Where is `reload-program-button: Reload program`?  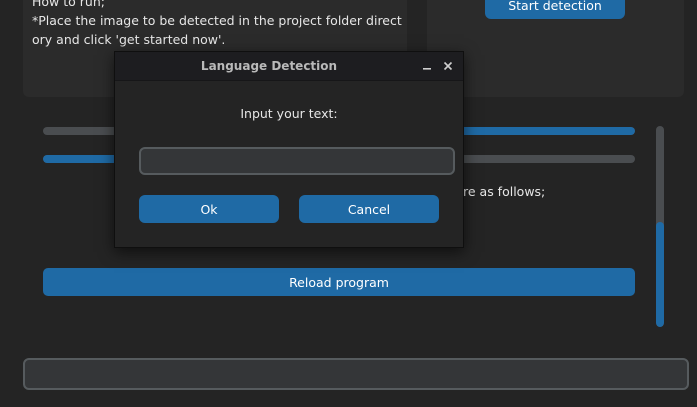 reload-program-button: Reload program is located at coordinates (339, 282).